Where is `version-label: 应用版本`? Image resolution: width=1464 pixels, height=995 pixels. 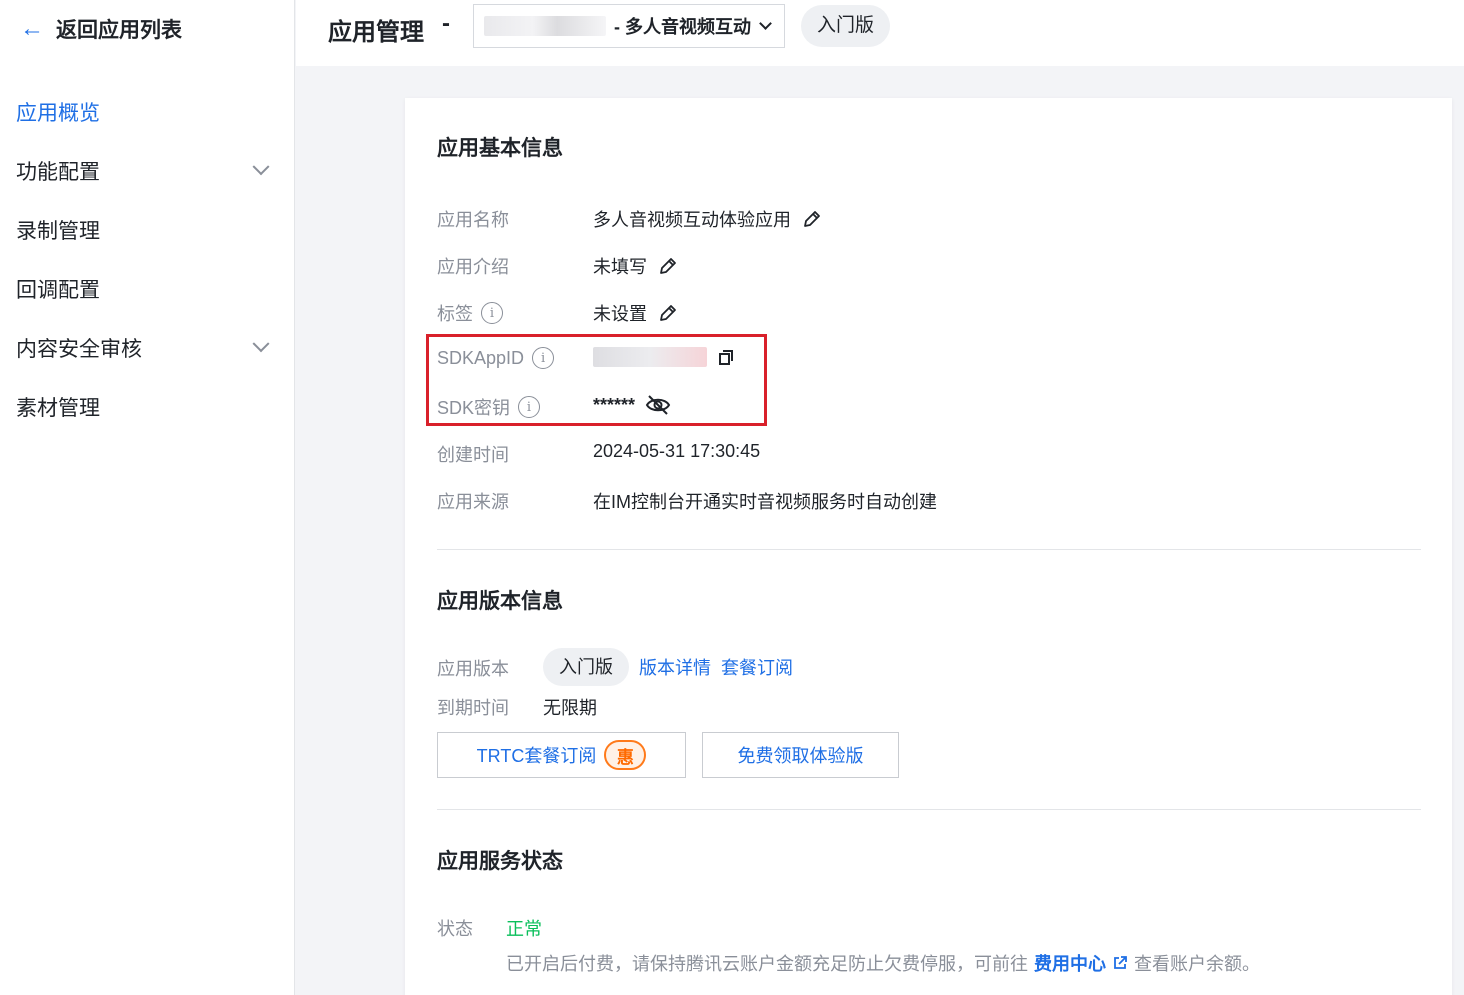
version-label: 应用版本 is located at coordinates (473, 668).